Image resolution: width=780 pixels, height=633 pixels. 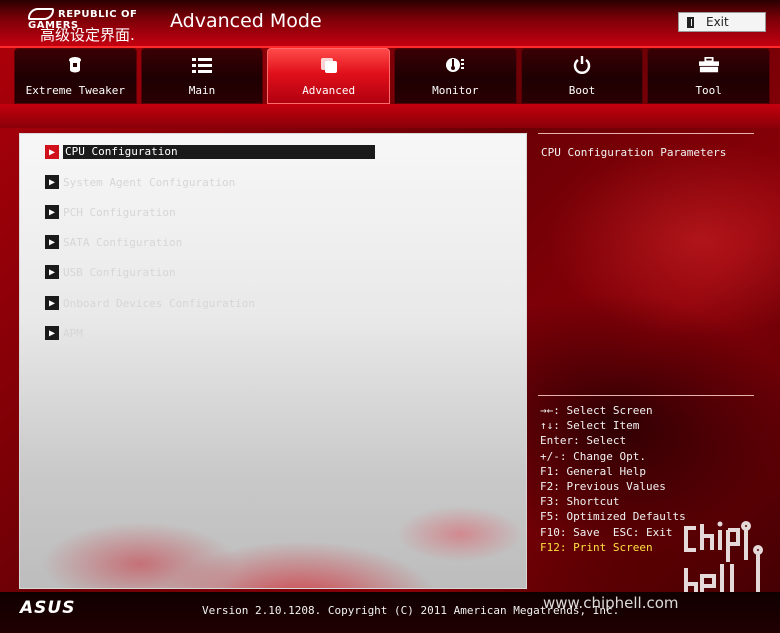 What do you see at coordinates (48, 608) in the screenshot?
I see `asus-logo: ASUS` at bounding box center [48, 608].